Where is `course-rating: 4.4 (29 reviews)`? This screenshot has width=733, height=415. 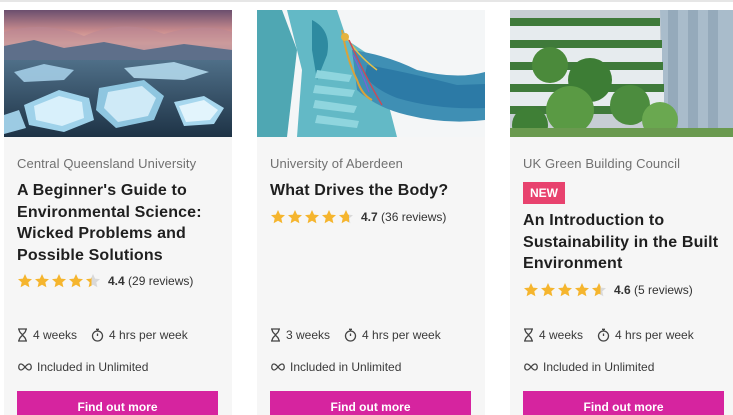 course-rating: 4.4 (29 reviews) is located at coordinates (122, 281).